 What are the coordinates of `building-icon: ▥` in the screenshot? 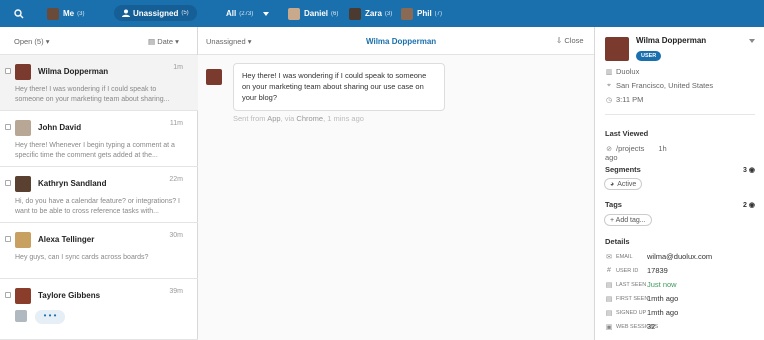 It's located at (609, 72).